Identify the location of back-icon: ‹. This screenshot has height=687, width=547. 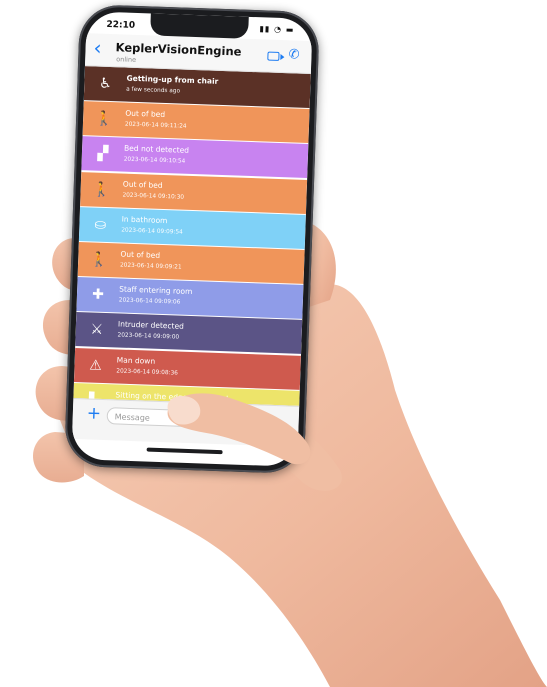
(97, 47).